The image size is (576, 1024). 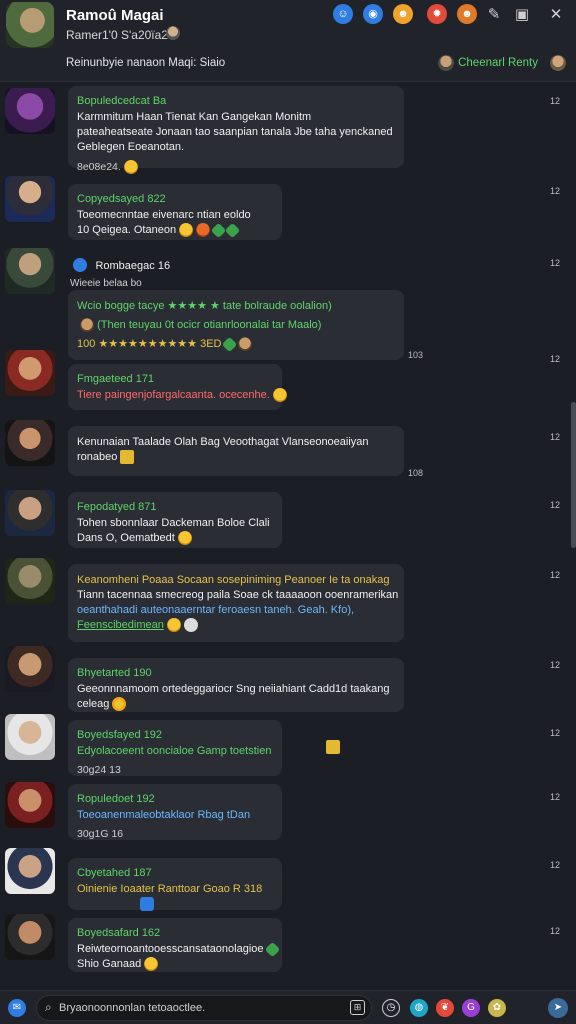 What do you see at coordinates (114, 873) in the screenshot?
I see `message-sender: Cbyetahed 187` at bounding box center [114, 873].